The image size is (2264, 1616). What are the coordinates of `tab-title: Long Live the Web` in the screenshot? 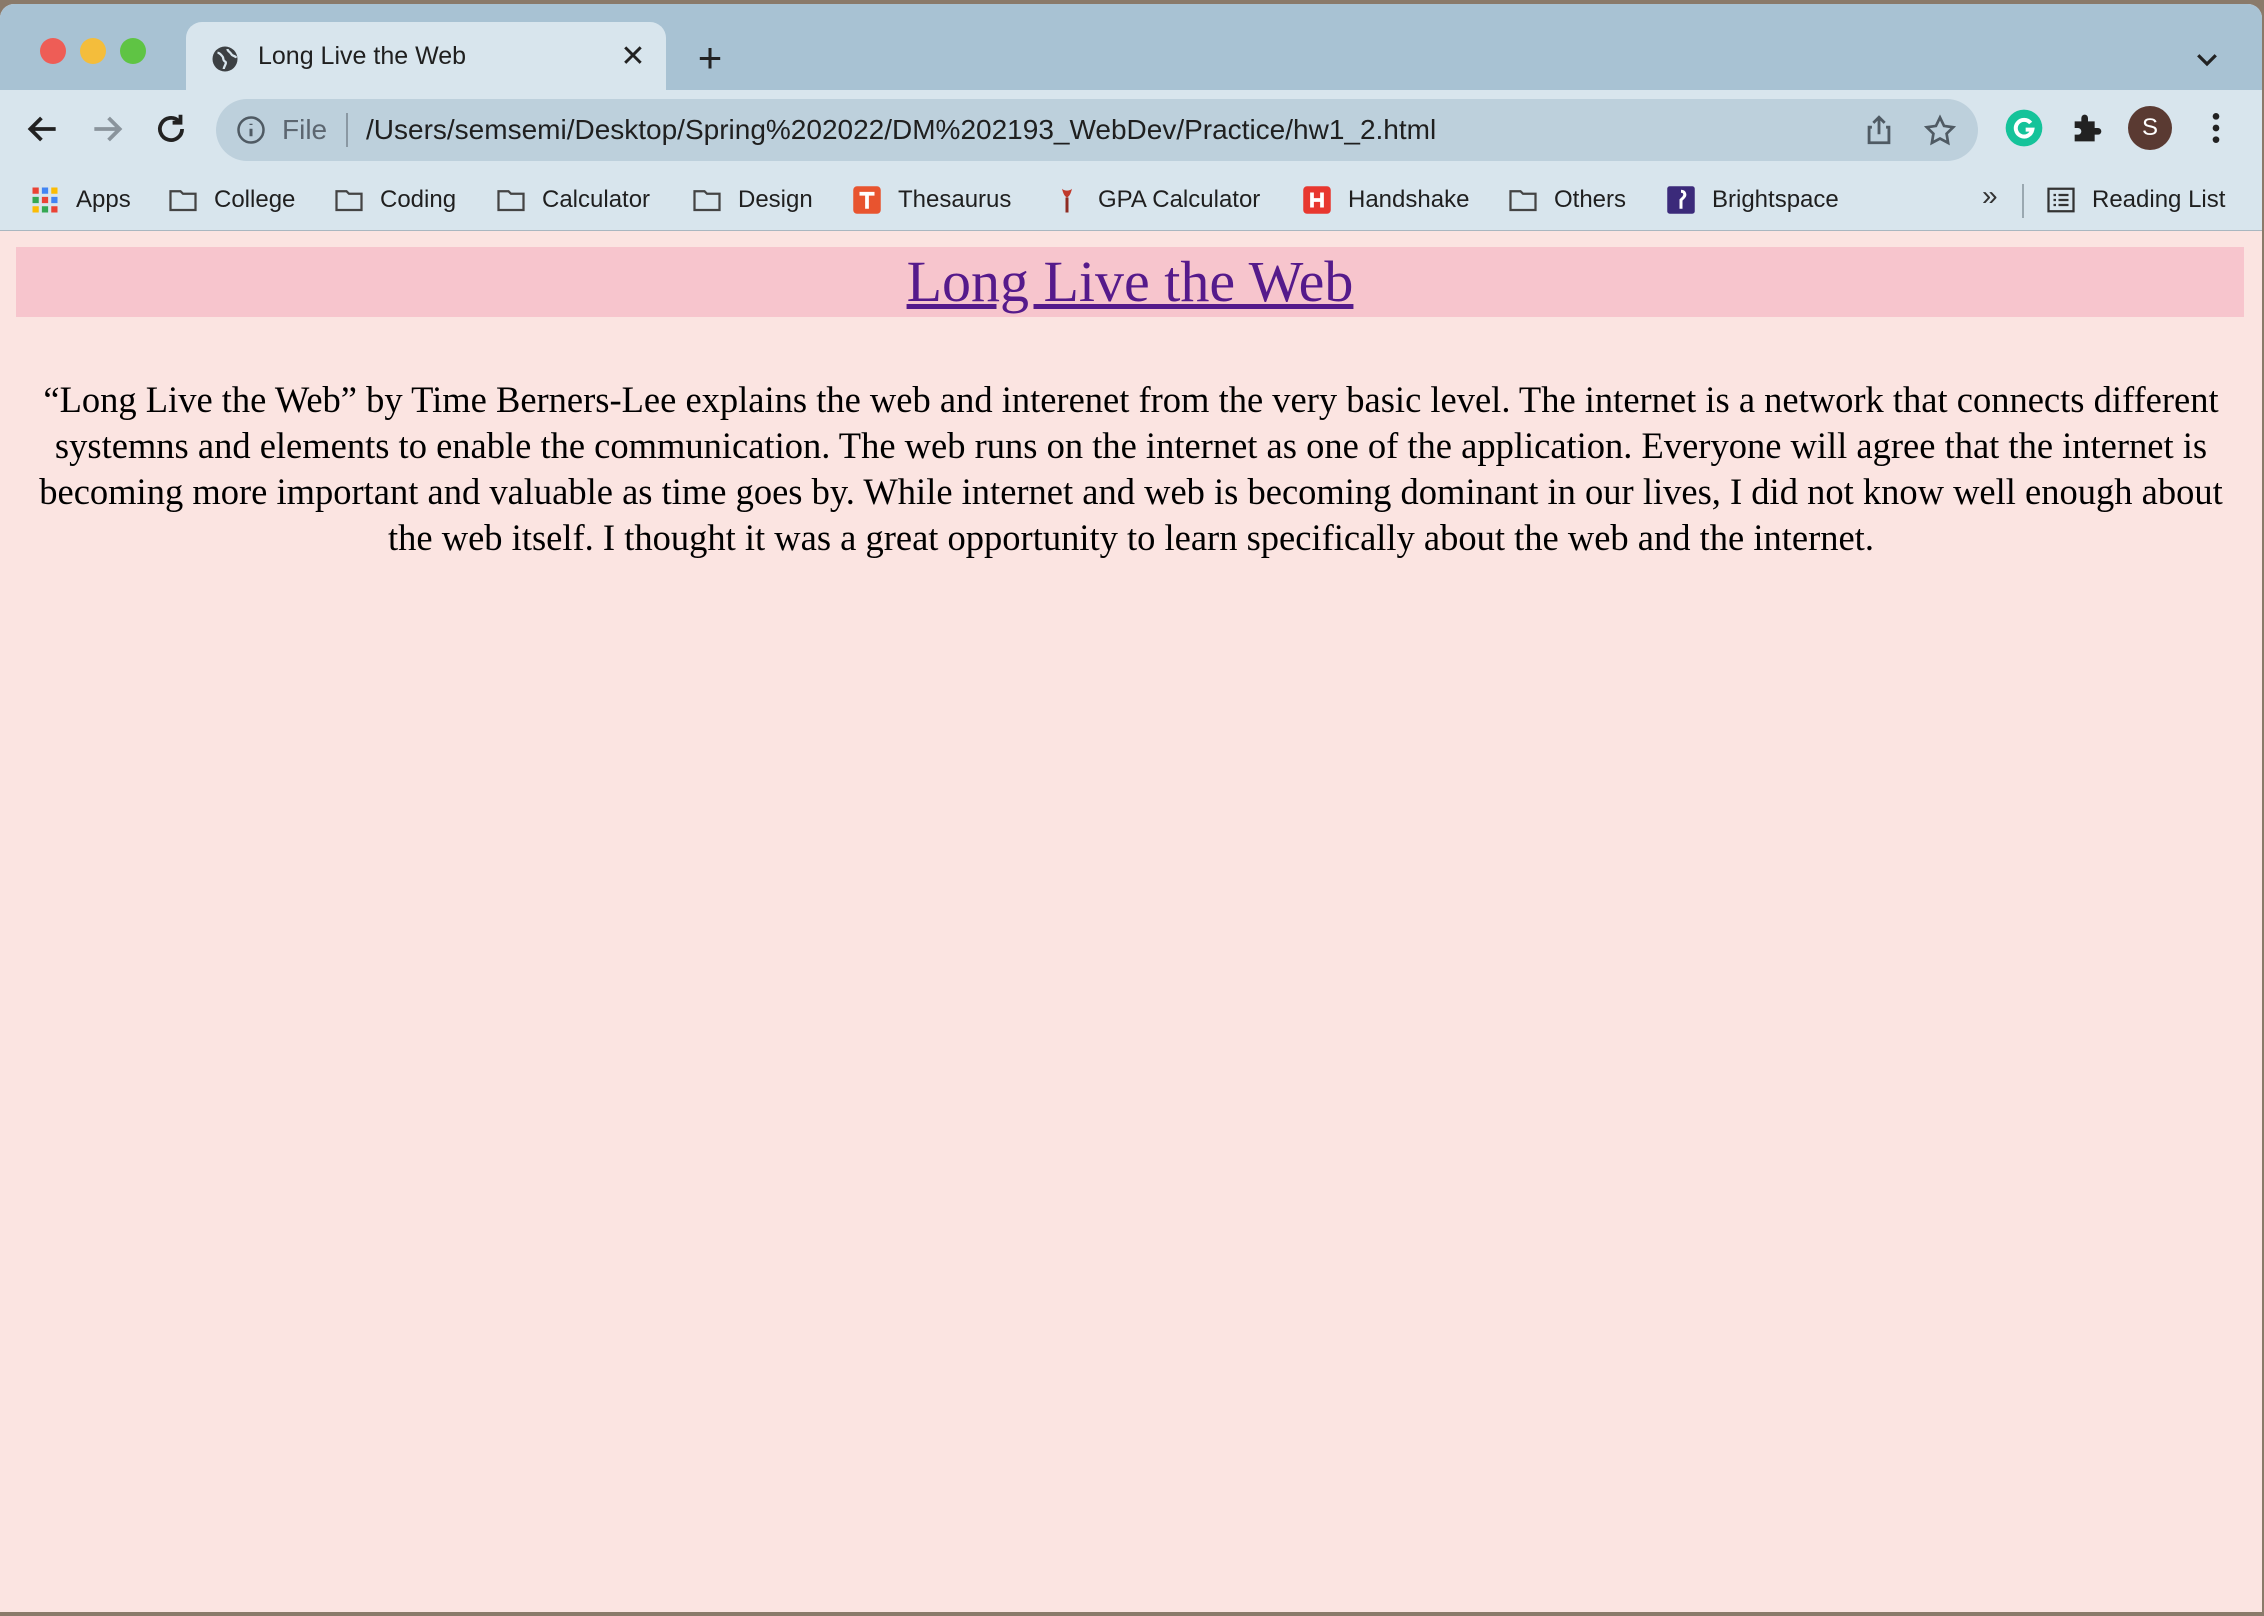 It's located at (362, 56).